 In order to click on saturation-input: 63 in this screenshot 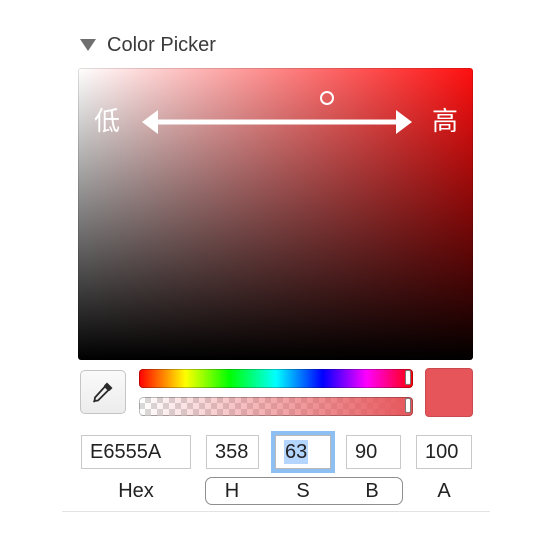, I will do `click(303, 452)`.